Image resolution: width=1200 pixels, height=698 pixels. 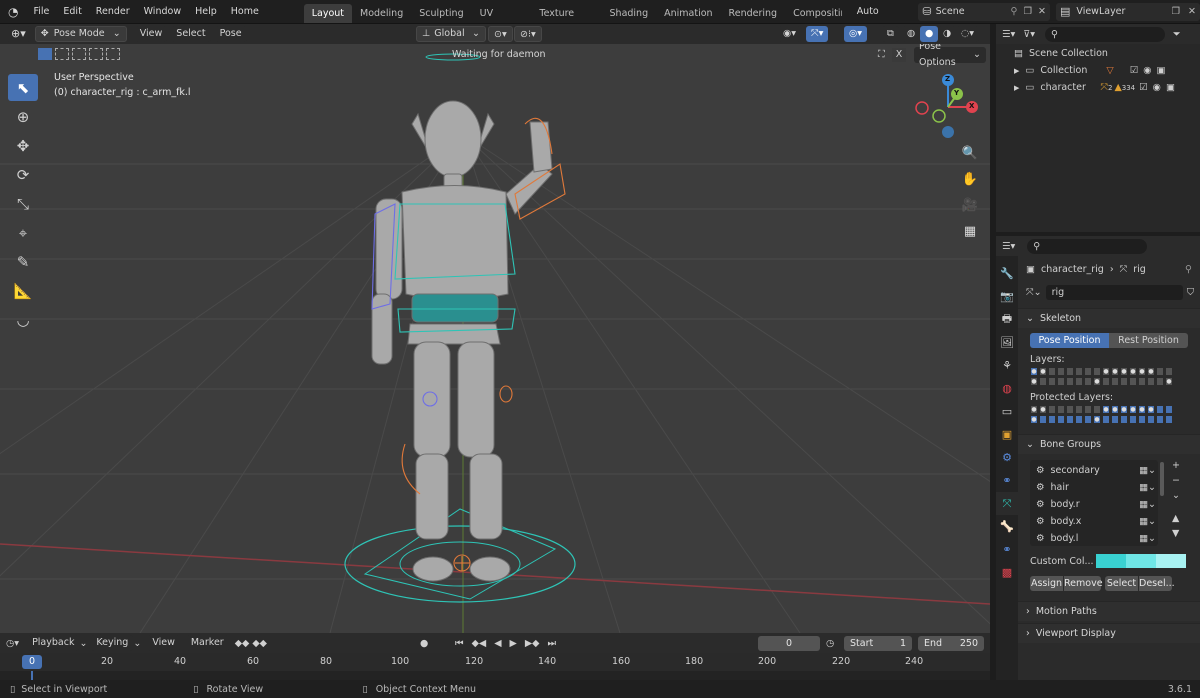 I want to click on collection-tab-icon: ▭, so click(x=1007, y=411).